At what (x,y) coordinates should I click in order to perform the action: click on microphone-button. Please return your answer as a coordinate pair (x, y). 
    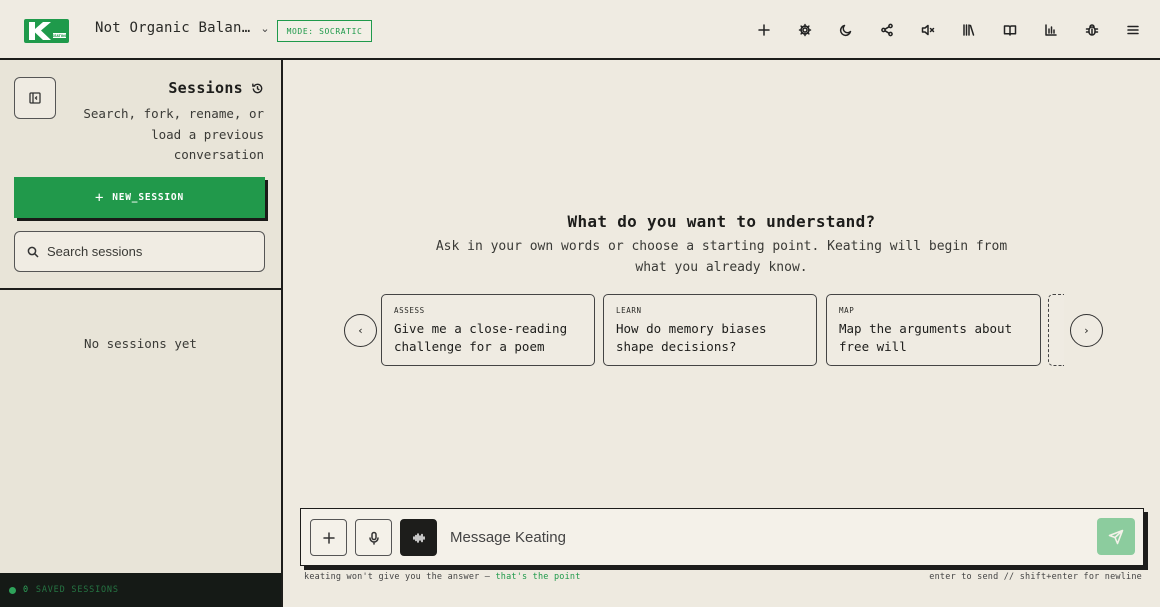
    Looking at the image, I should click on (373, 537).